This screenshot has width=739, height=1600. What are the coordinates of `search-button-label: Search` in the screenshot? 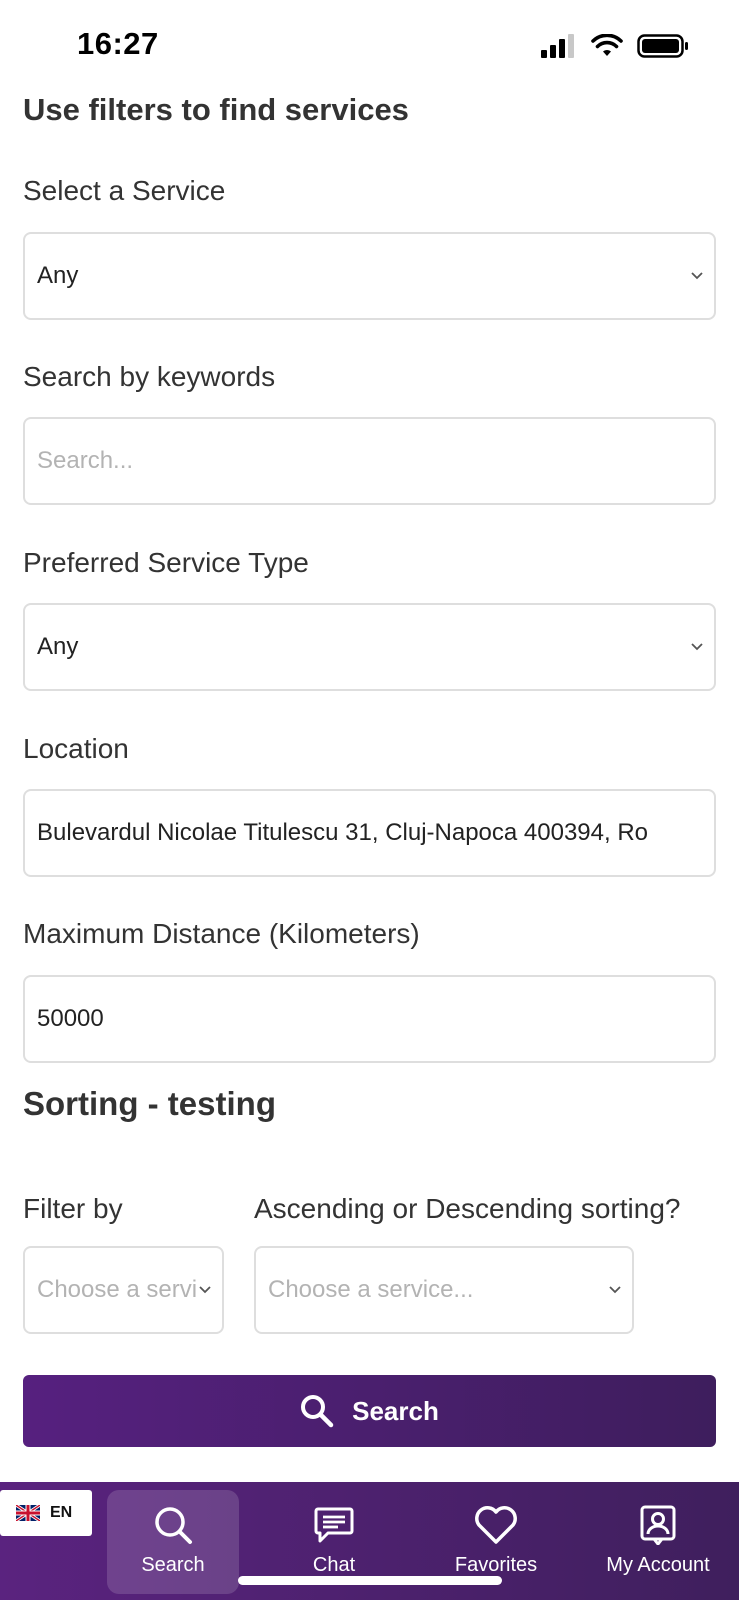 It's located at (395, 1410).